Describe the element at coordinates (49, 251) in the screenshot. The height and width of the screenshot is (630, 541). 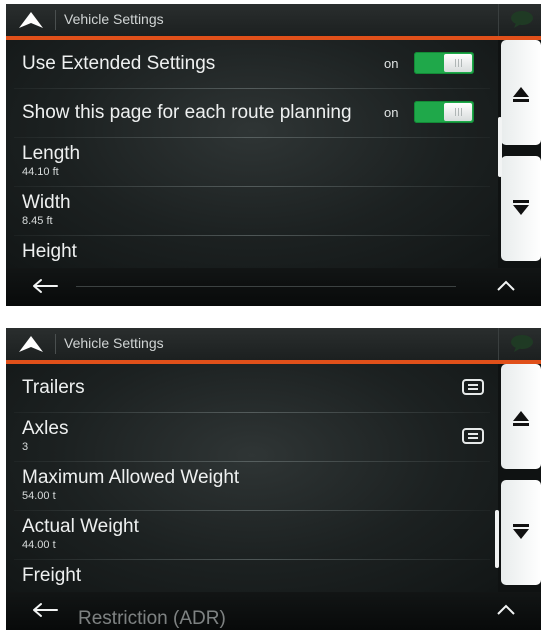
I see `list-item-label: Height` at that location.